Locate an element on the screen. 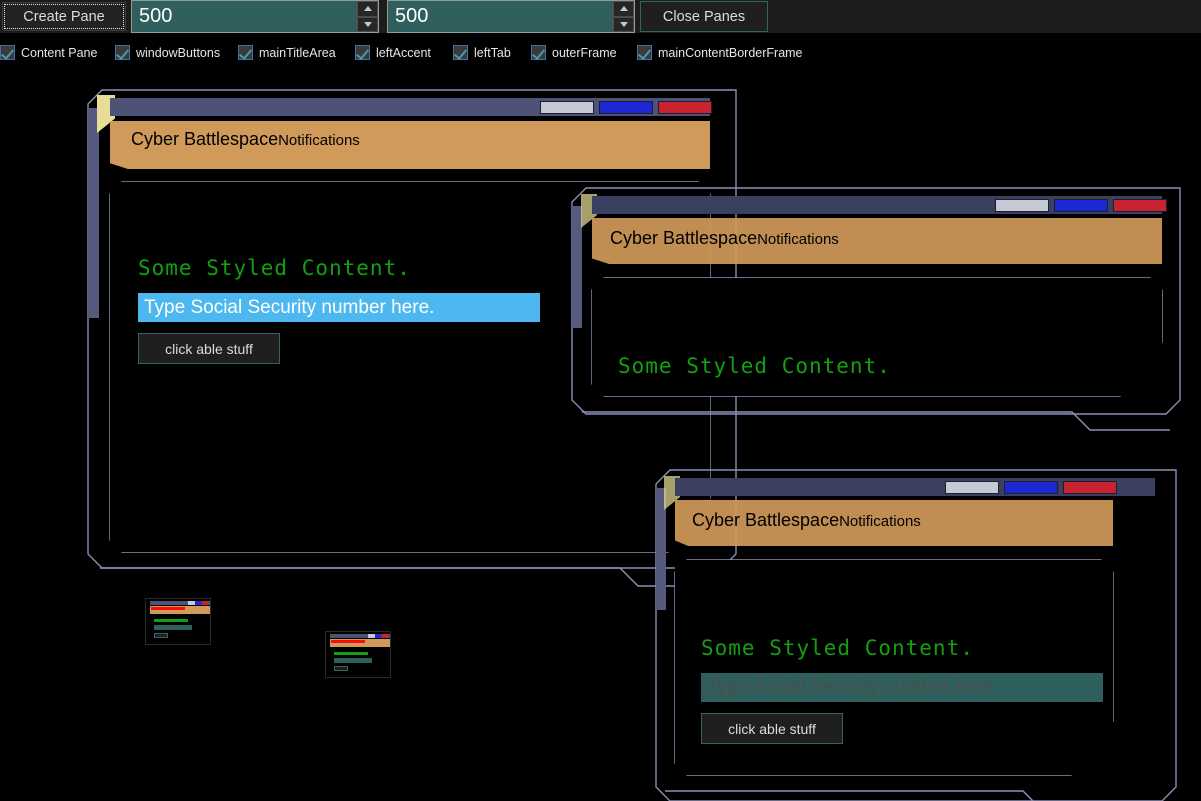 The height and width of the screenshot is (801, 1201). main-title-bar is located at coordinates (915, 487).